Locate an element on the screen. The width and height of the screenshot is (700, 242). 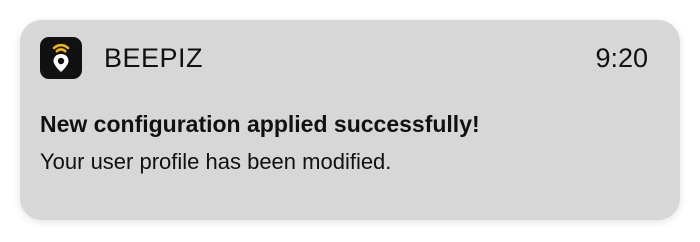
beepiz-app-icon is located at coordinates (61, 58).